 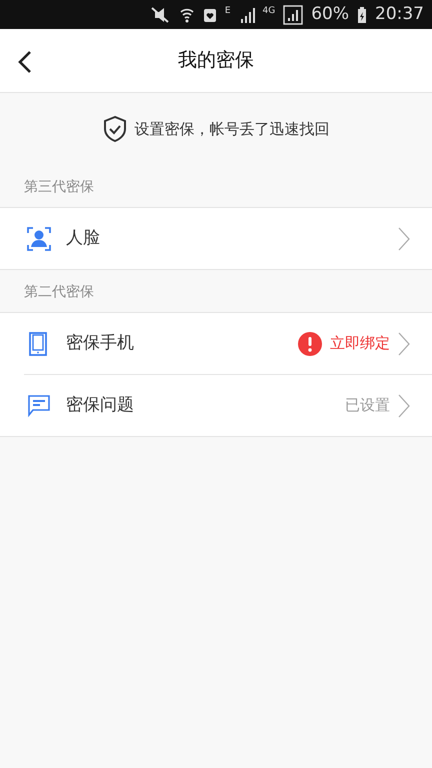 I want to click on section-header: 第三代密保, so click(x=59, y=187).